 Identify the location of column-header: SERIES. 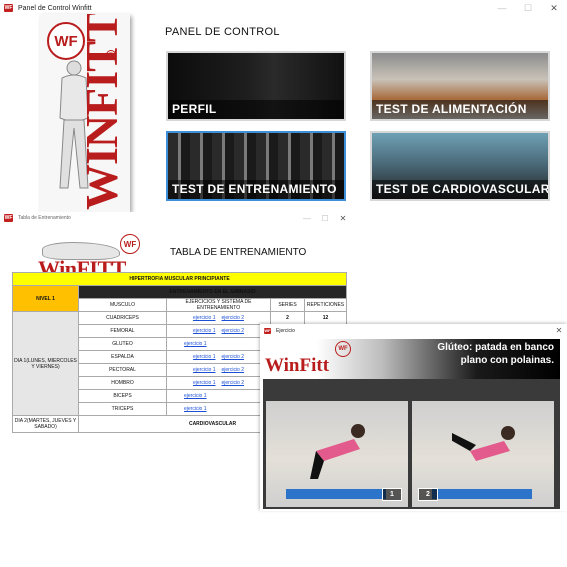
(287, 305).